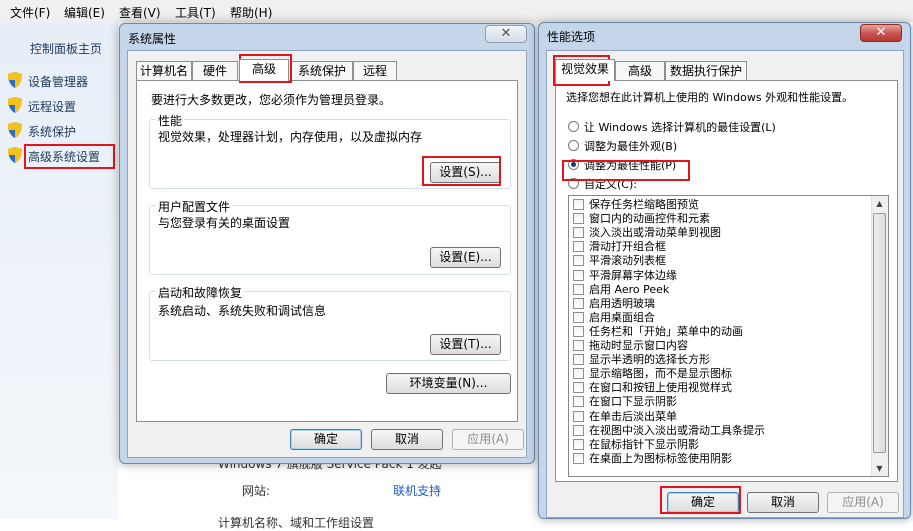 This screenshot has height=531, width=913. Describe the element at coordinates (573, 164) in the screenshot. I see `radio-best-performance` at that location.